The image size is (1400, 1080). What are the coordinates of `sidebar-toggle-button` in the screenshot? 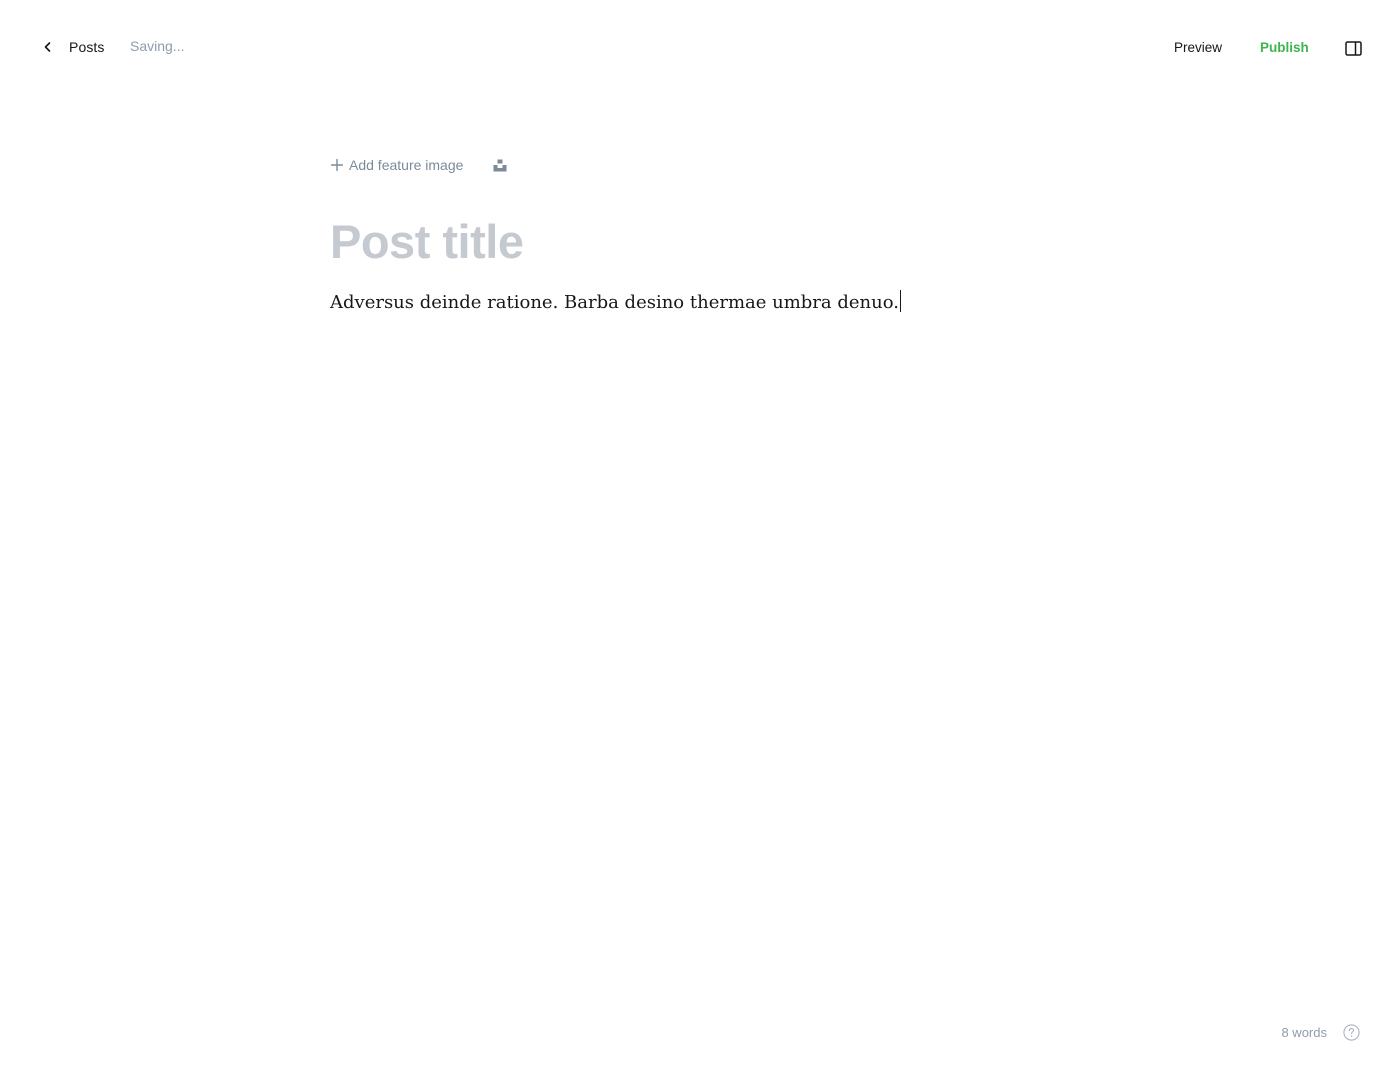 It's located at (1353, 48).